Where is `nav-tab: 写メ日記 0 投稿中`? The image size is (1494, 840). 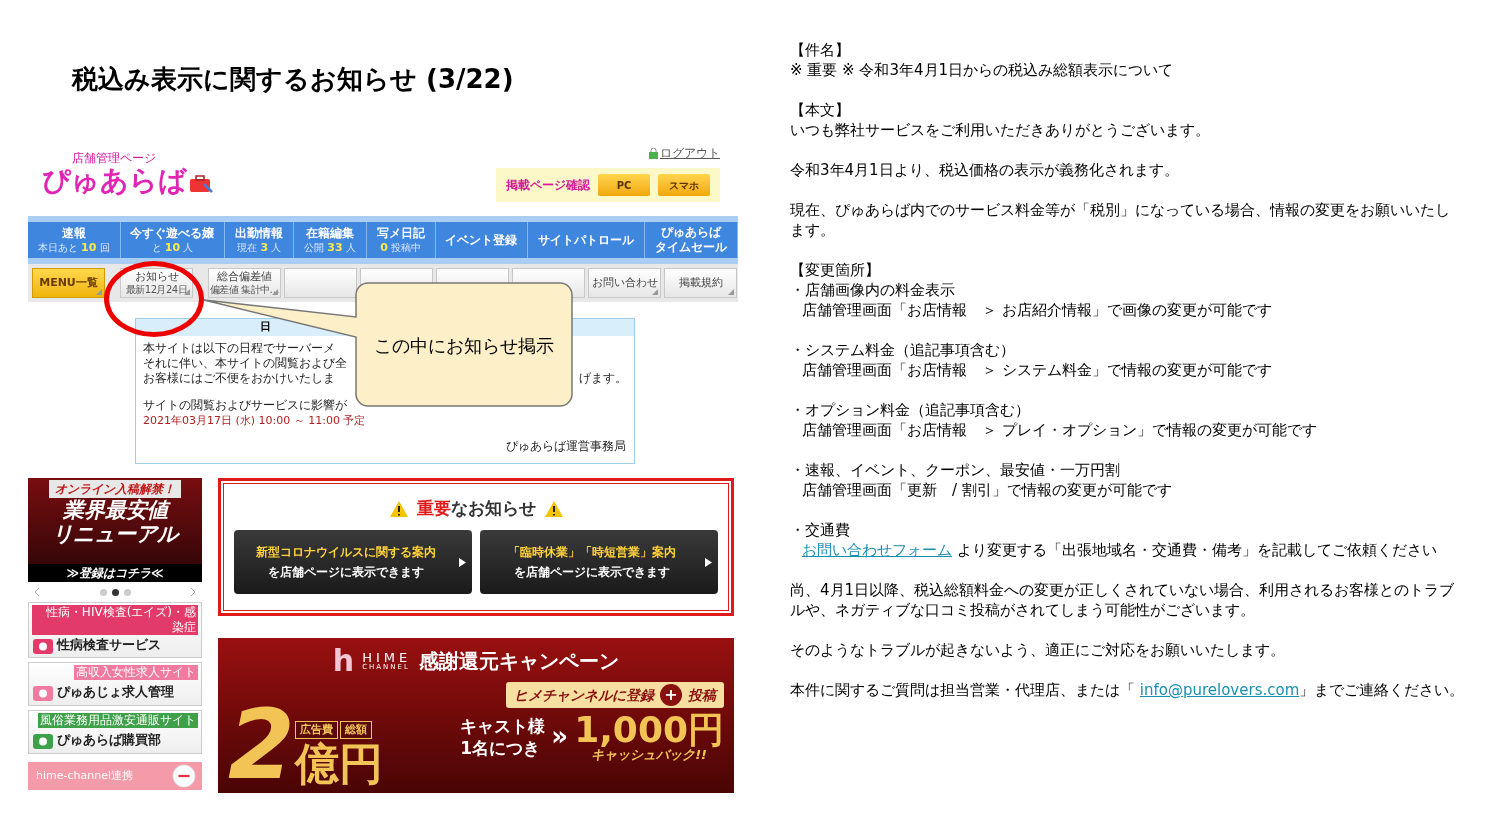 nav-tab: 写メ日記 0 投稿中 is located at coordinates (401, 240).